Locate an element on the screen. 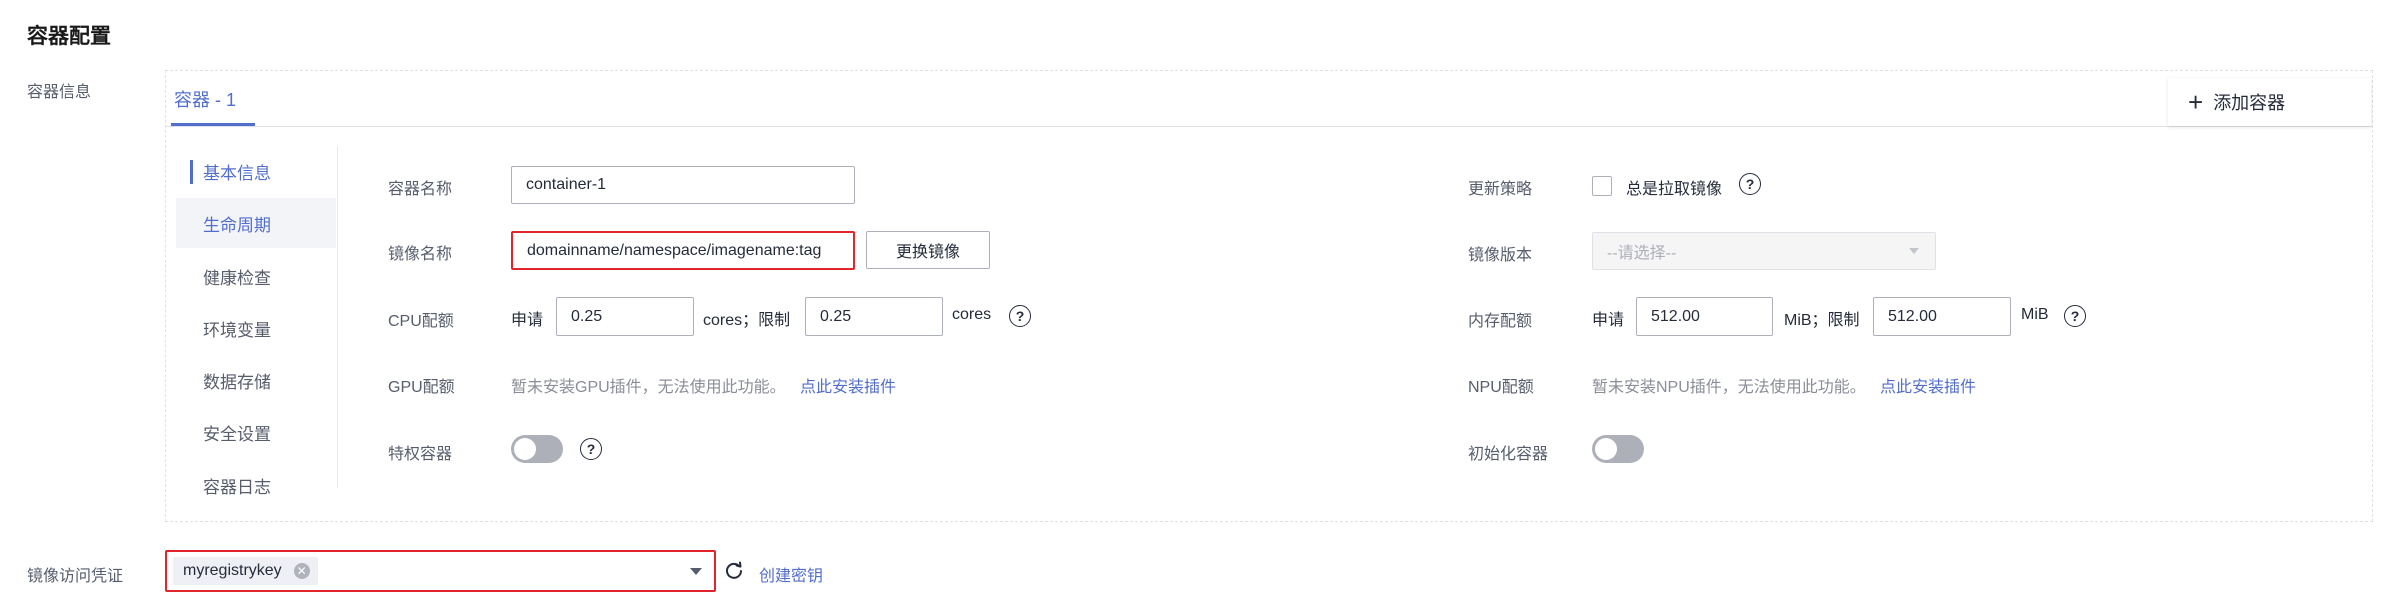 This screenshot has width=2391, height=605. memory-limit-value: 512.00 is located at coordinates (1912, 316).